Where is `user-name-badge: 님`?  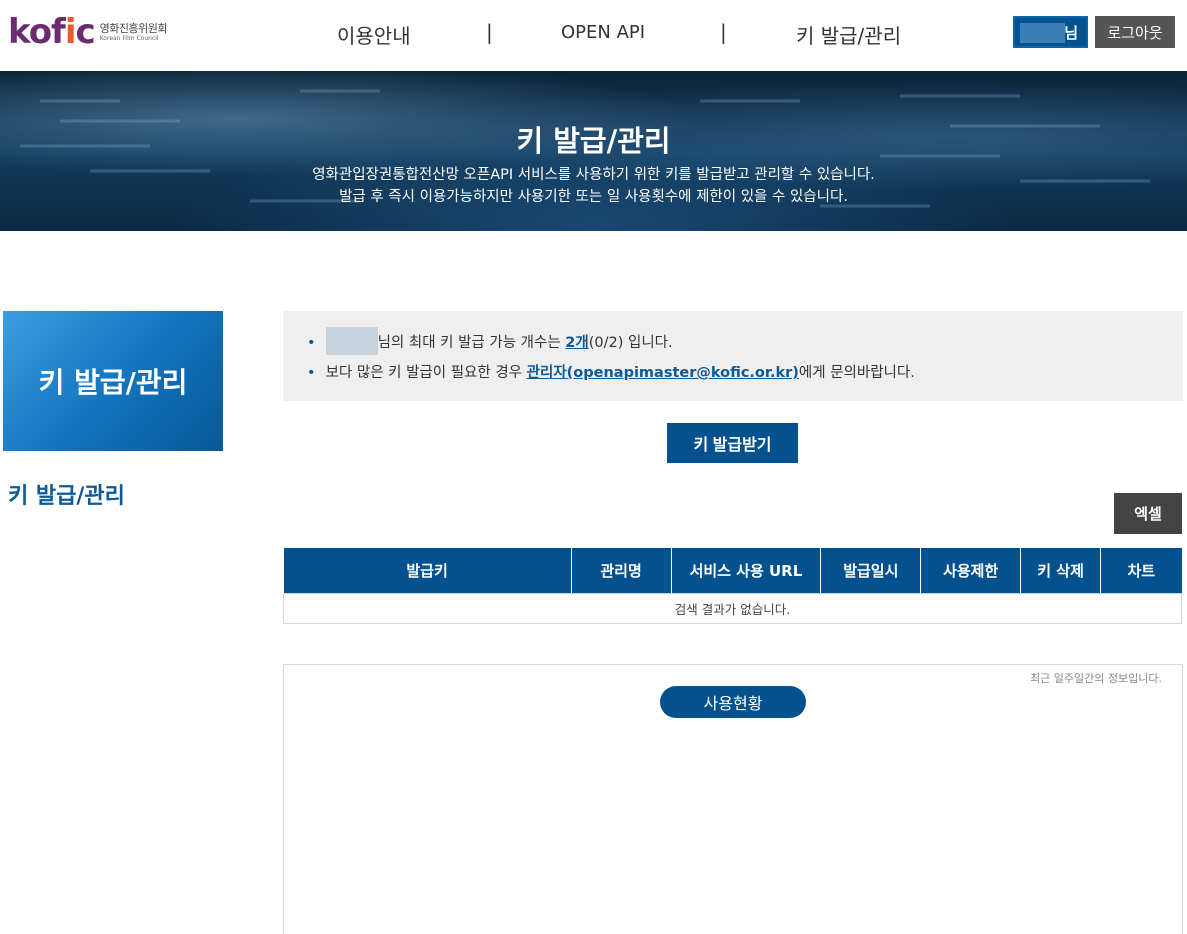
user-name-badge: 님 is located at coordinates (1050, 32).